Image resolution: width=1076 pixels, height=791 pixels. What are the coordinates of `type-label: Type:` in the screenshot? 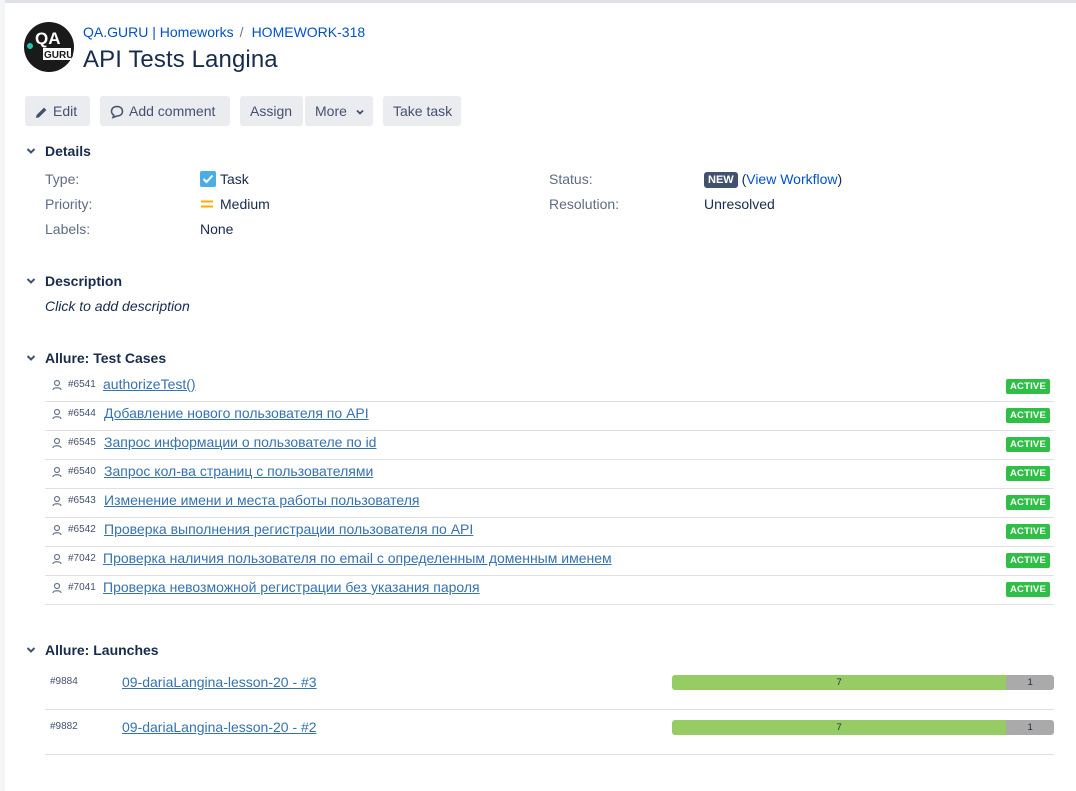 It's located at (62, 179).